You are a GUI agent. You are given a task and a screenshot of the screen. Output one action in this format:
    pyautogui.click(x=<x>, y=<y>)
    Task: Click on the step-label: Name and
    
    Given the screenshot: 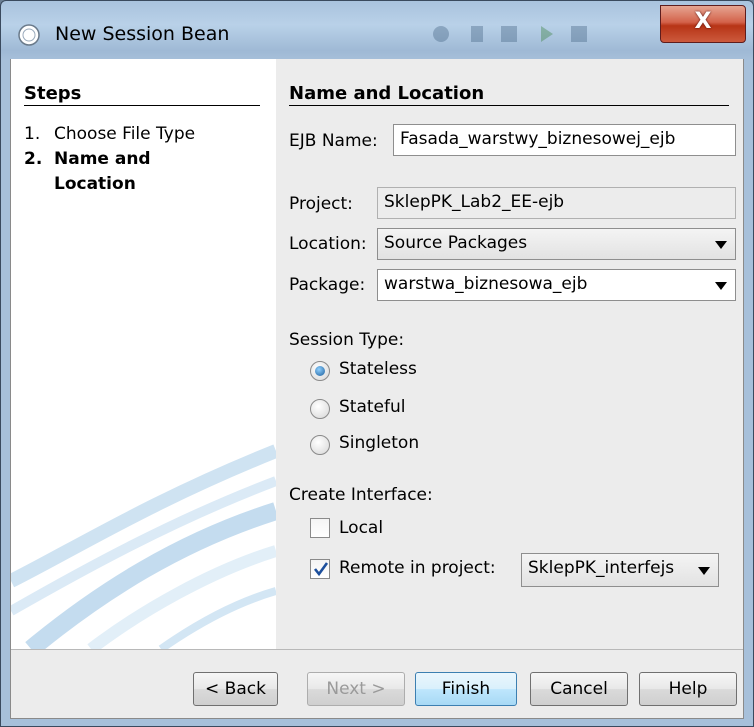 What is the action you would take?
    pyautogui.click(x=102, y=159)
    